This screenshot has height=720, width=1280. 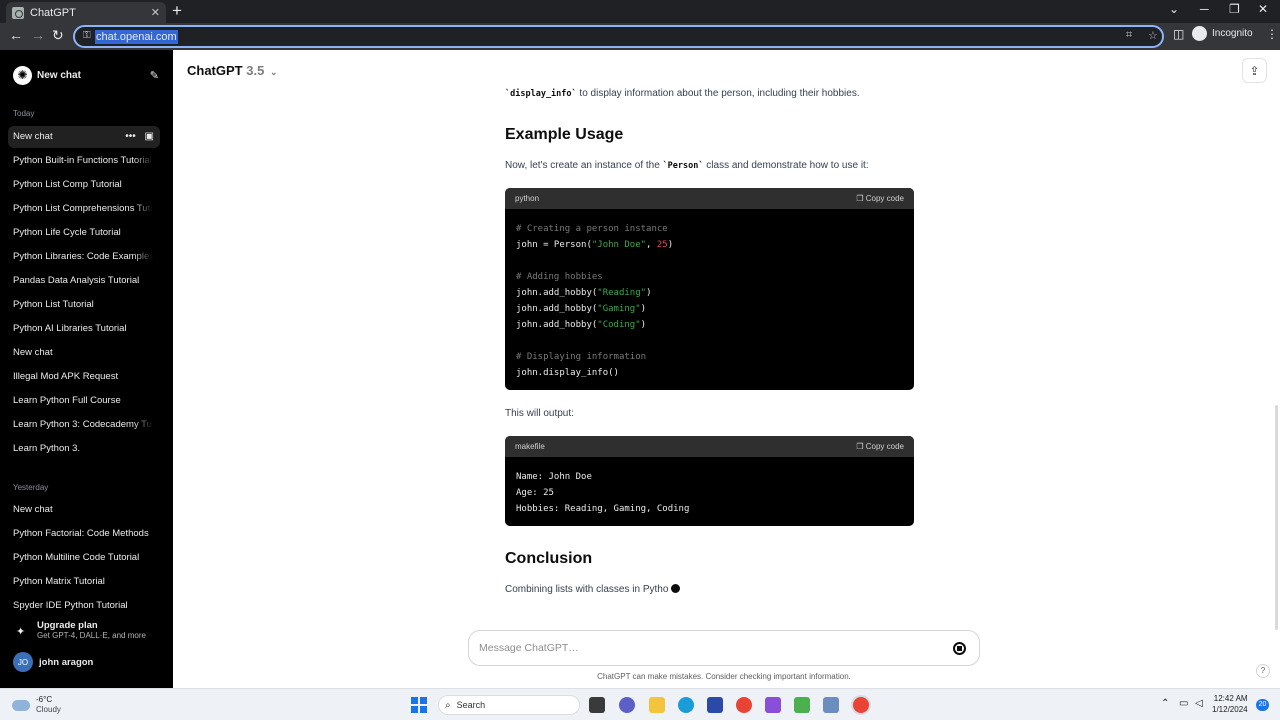 I want to click on model-version: 3.5, so click(x=255, y=70).